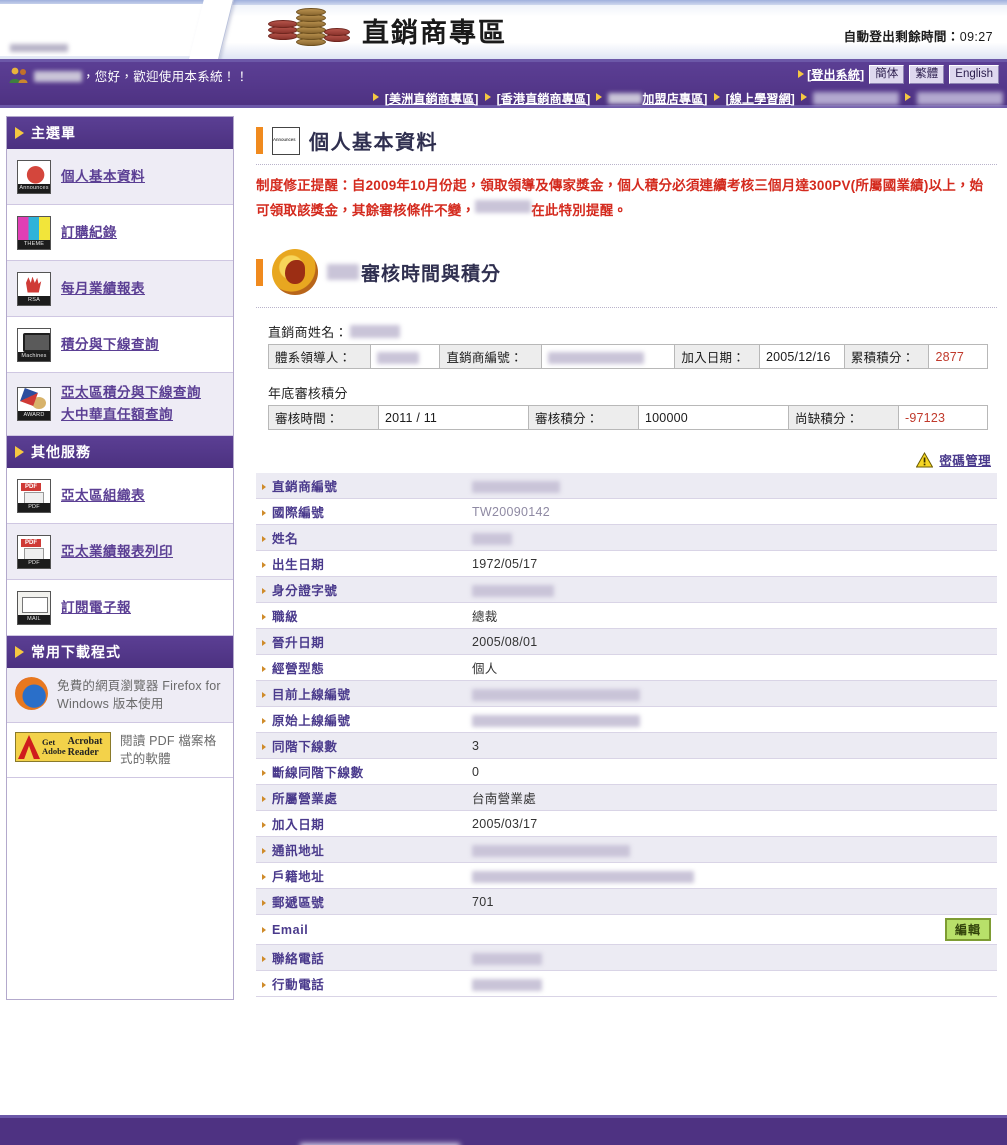  What do you see at coordinates (491, 356) in the screenshot?
I see `summary-label-dist-no: 直銷商編號：` at bounding box center [491, 356].